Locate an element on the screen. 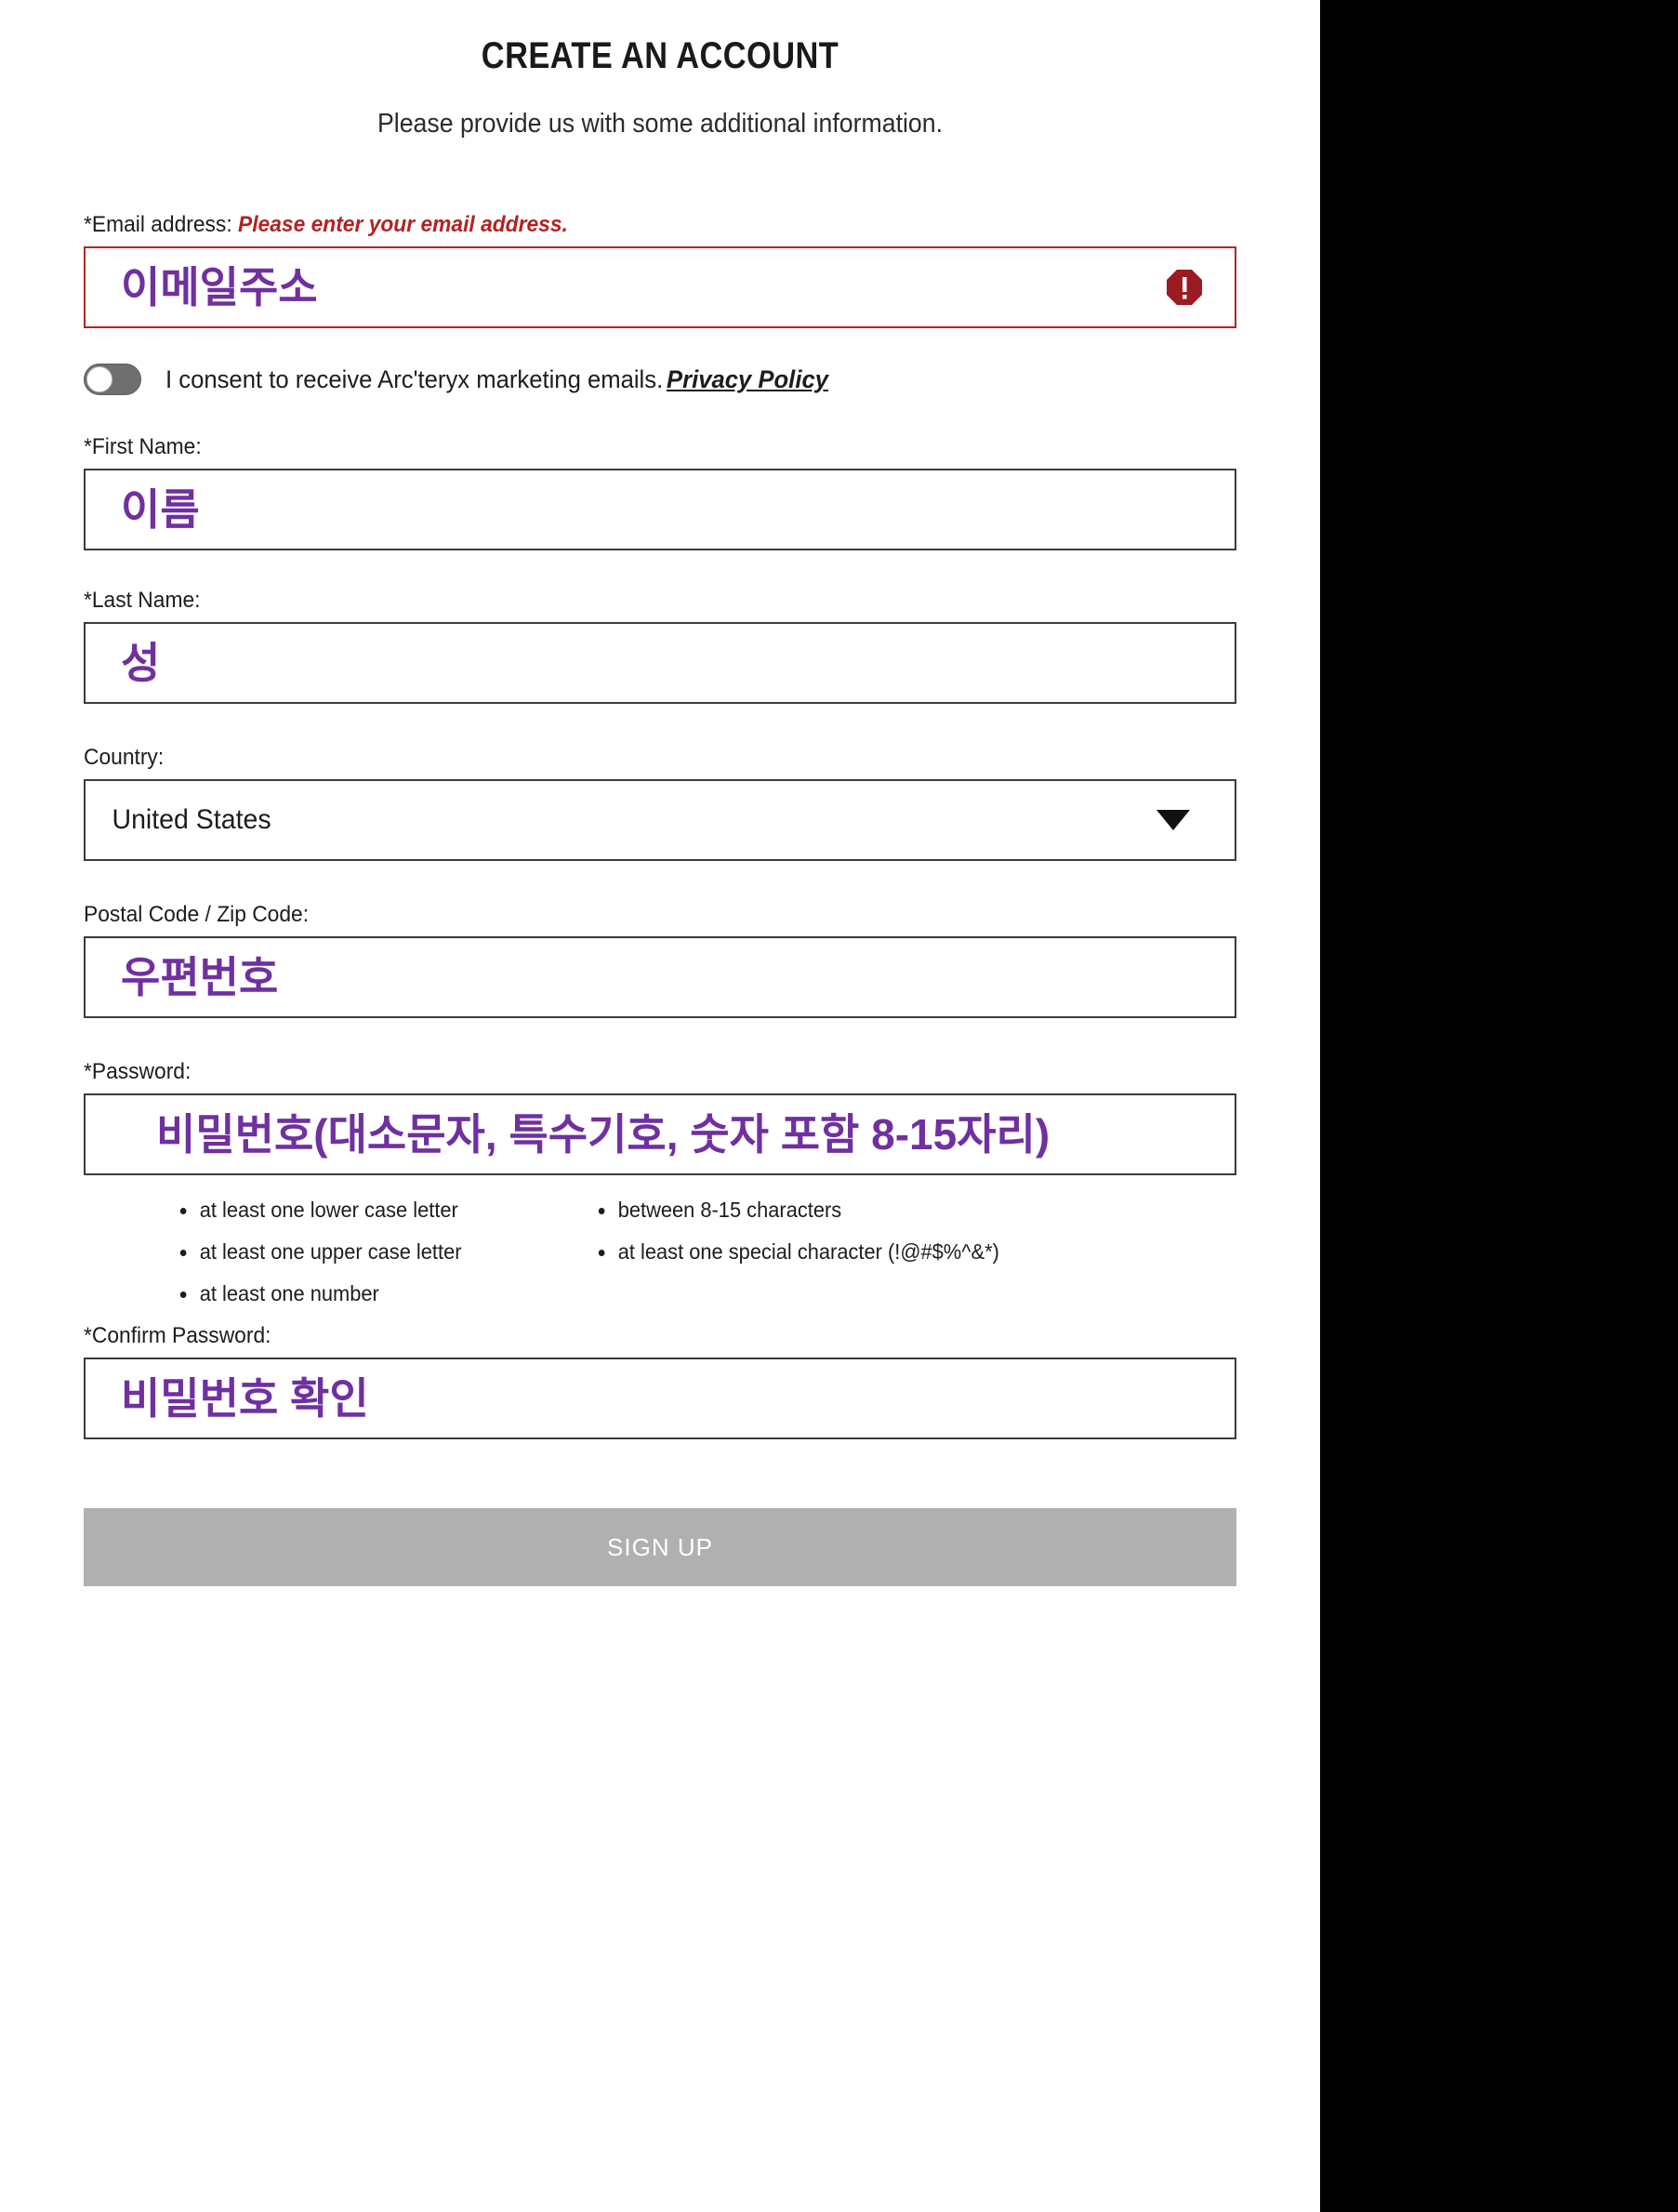 The width and height of the screenshot is (1678, 2212). sign-up-button: SIGN UP is located at coordinates (660, 1547).